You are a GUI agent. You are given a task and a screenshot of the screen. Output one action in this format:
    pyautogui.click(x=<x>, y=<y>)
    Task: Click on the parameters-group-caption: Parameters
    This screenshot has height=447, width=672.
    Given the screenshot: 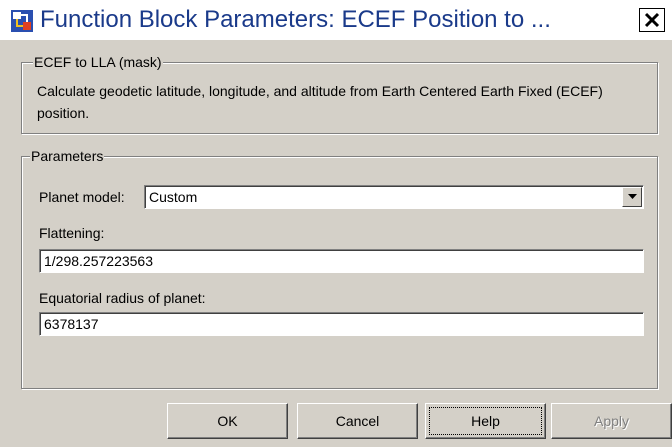 What is the action you would take?
    pyautogui.click(x=67, y=156)
    